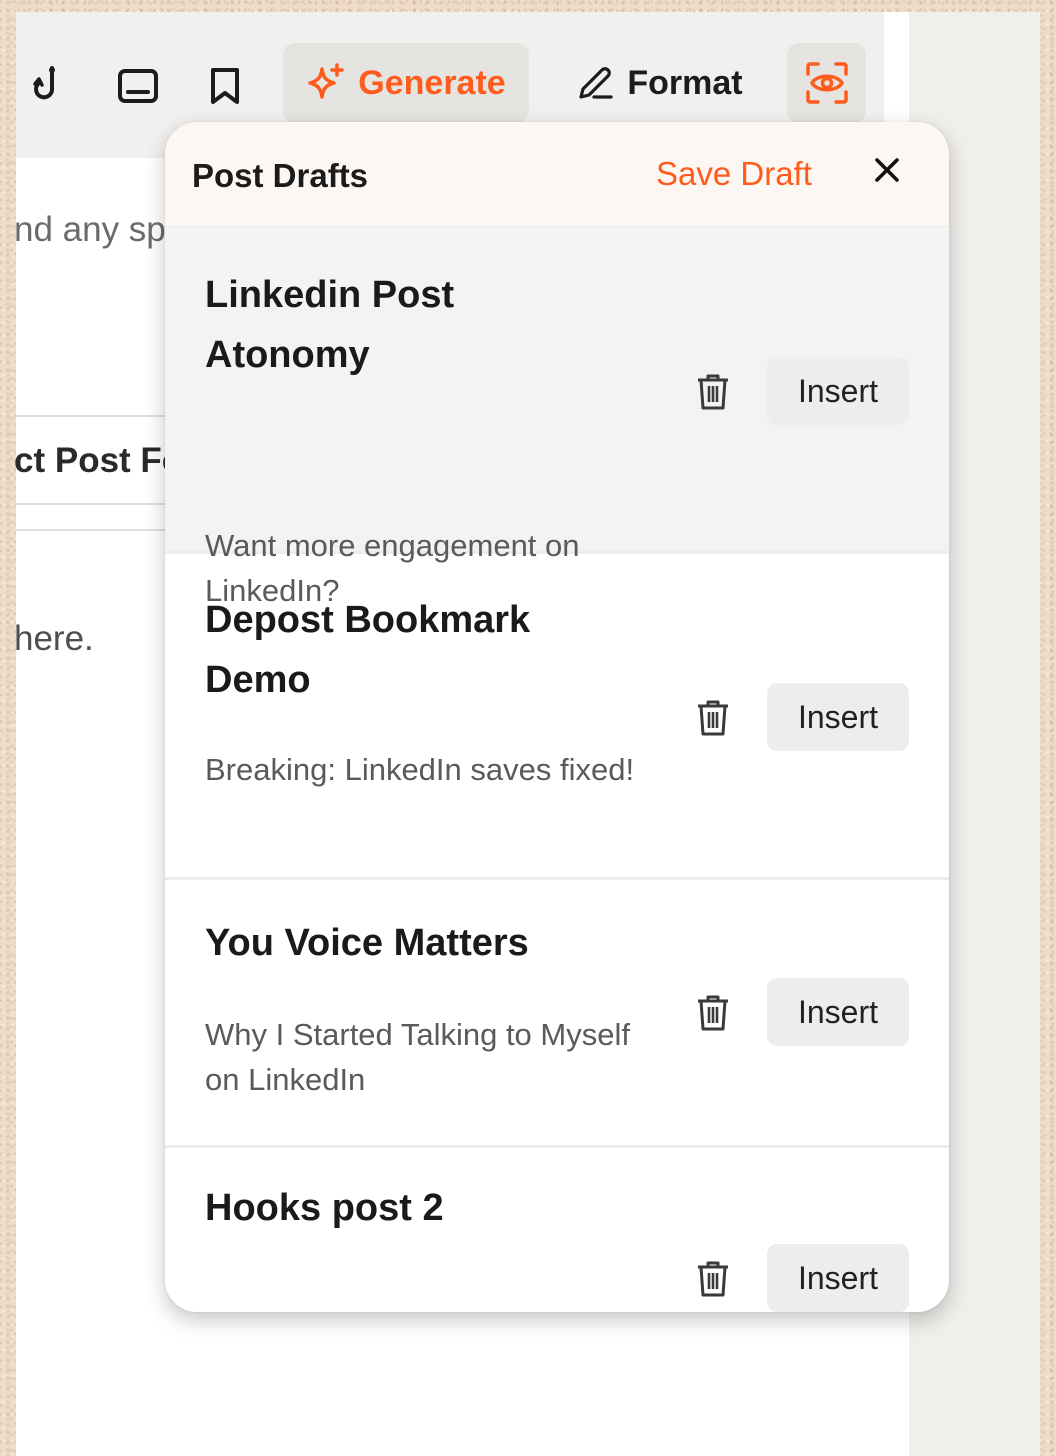 This screenshot has width=1056, height=1456. Describe the element at coordinates (887, 170) in the screenshot. I see `close-icon` at that location.